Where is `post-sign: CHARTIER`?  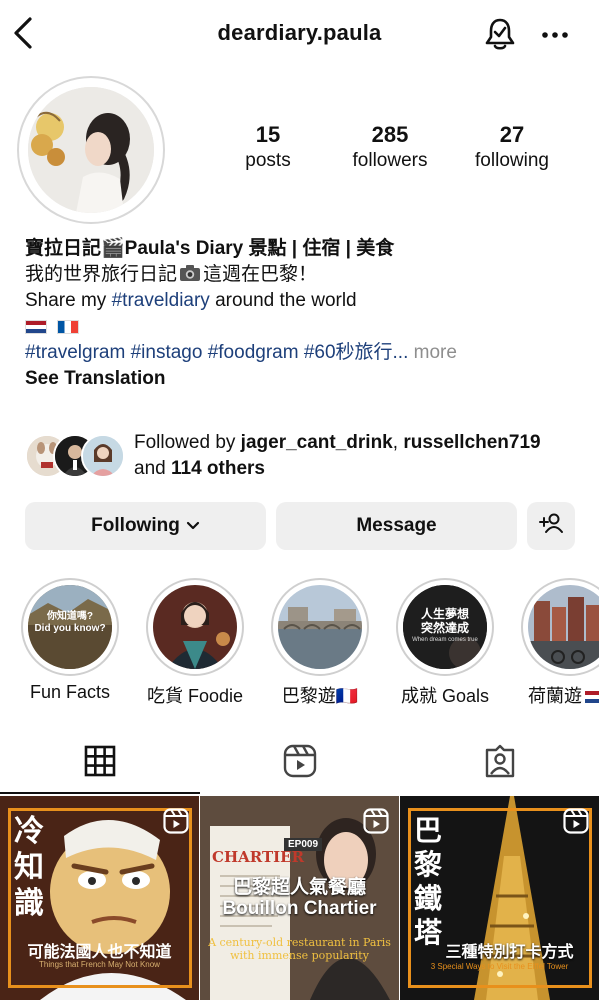
post-sign: CHARTIER is located at coordinates (258, 857).